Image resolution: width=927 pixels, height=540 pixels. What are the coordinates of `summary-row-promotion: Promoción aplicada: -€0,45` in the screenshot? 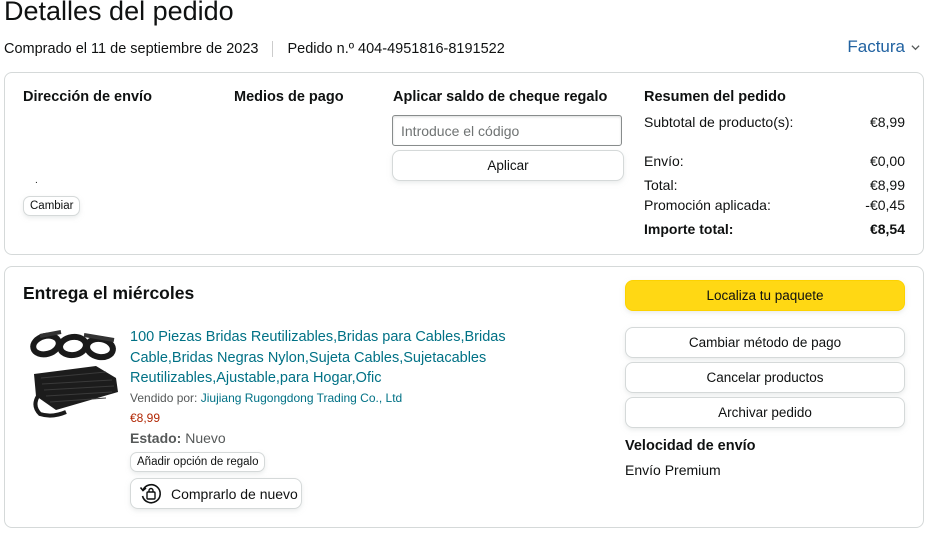 It's located at (774, 205).